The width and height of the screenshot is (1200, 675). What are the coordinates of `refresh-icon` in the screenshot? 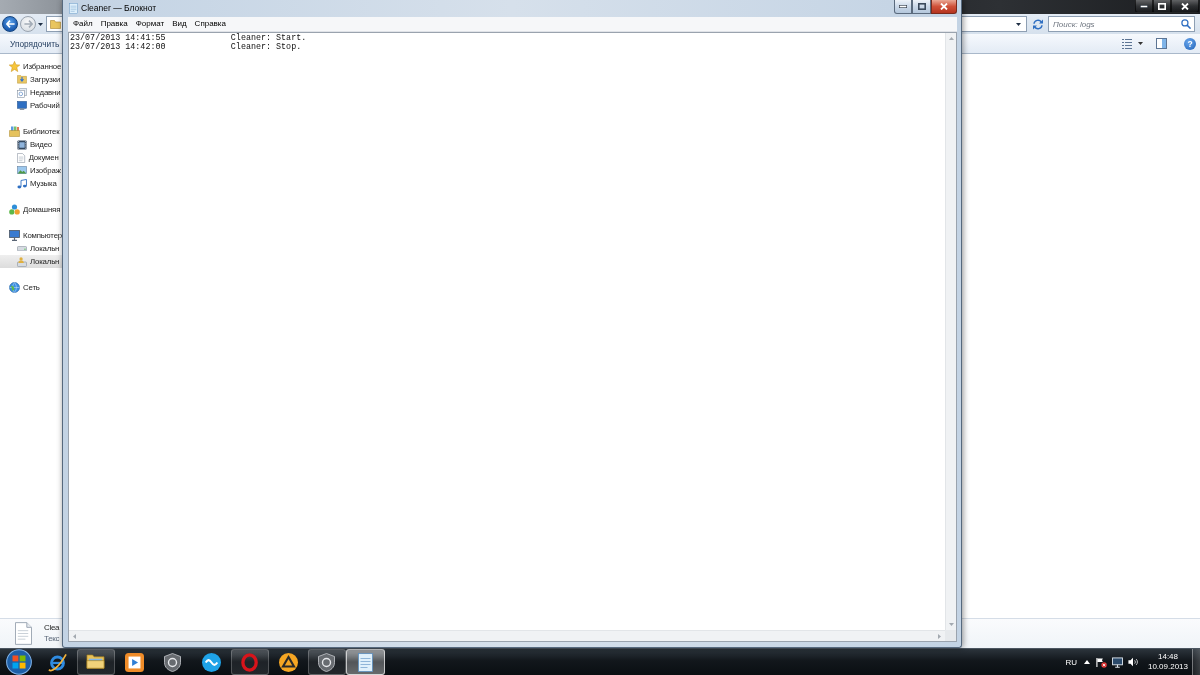 It's located at (1038, 24).